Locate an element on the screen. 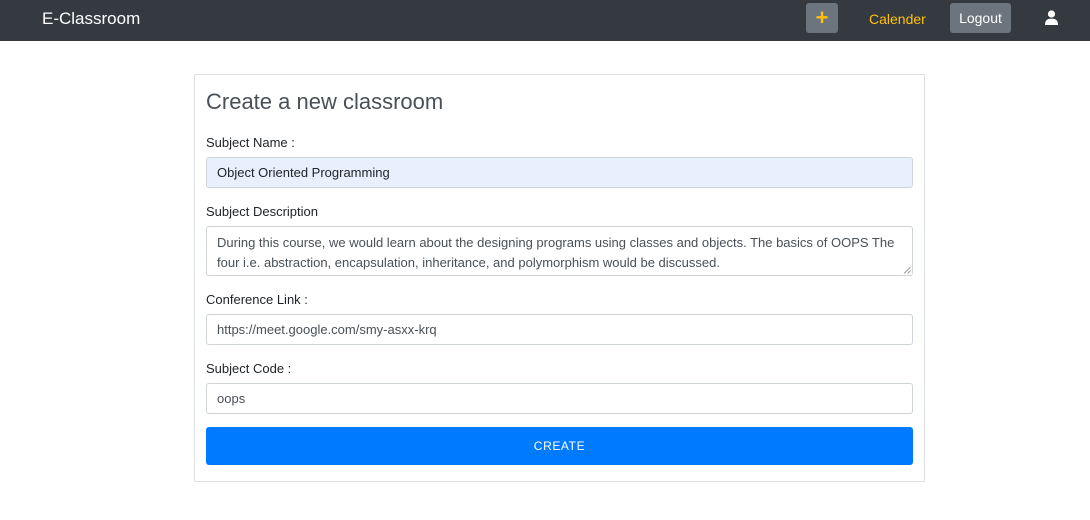  conference-link-label: Conference Link : is located at coordinates (257, 299).